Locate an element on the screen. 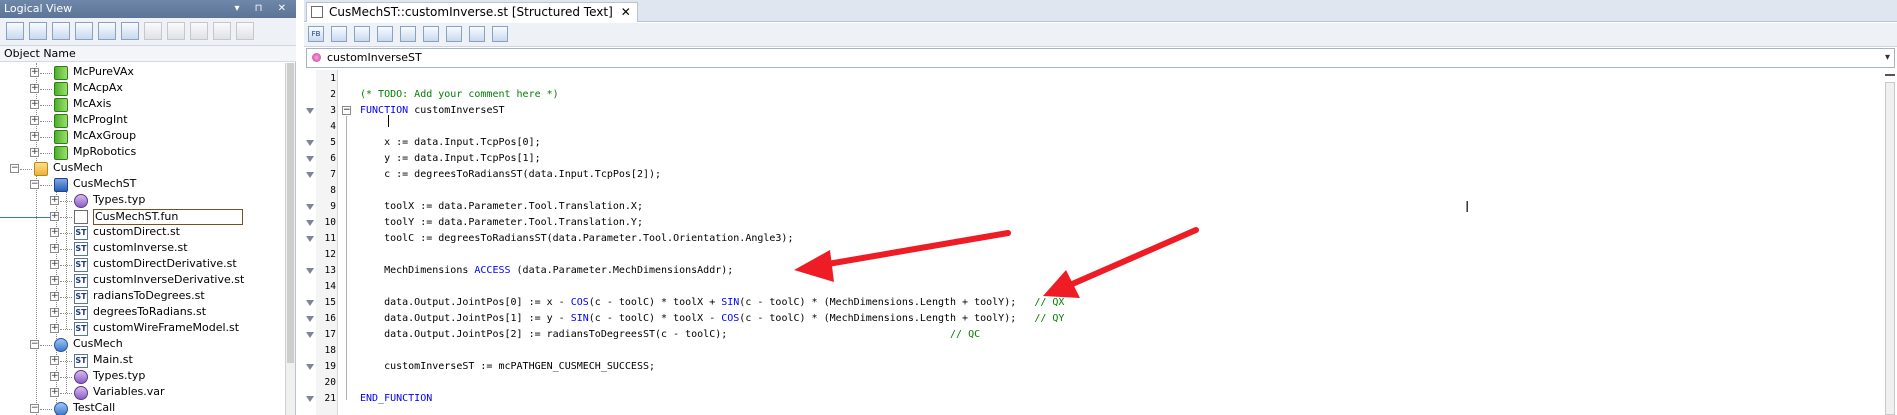  st-icon is located at coordinates (385, 34).